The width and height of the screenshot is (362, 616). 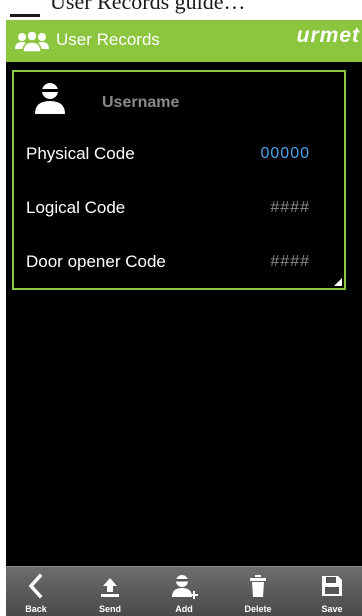 What do you see at coordinates (184, 41) in the screenshot?
I see `app-header: User Records urmet` at bounding box center [184, 41].